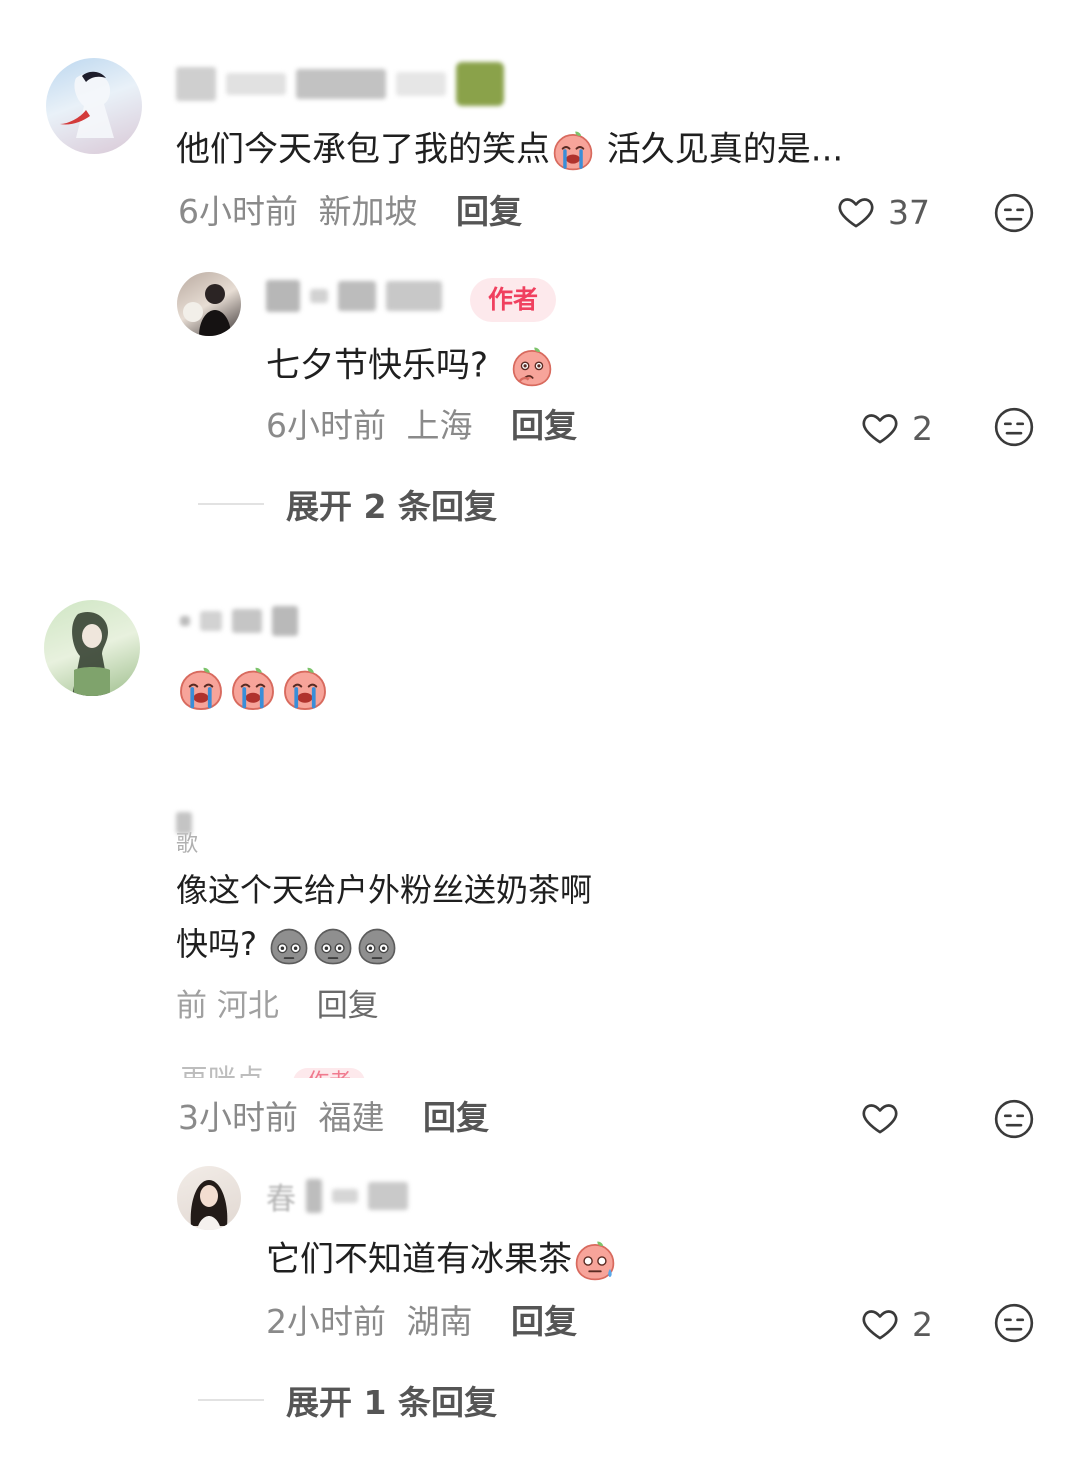 The width and height of the screenshot is (1080, 1471). What do you see at coordinates (883, 212) in the screenshot?
I see `like-button: 37` at bounding box center [883, 212].